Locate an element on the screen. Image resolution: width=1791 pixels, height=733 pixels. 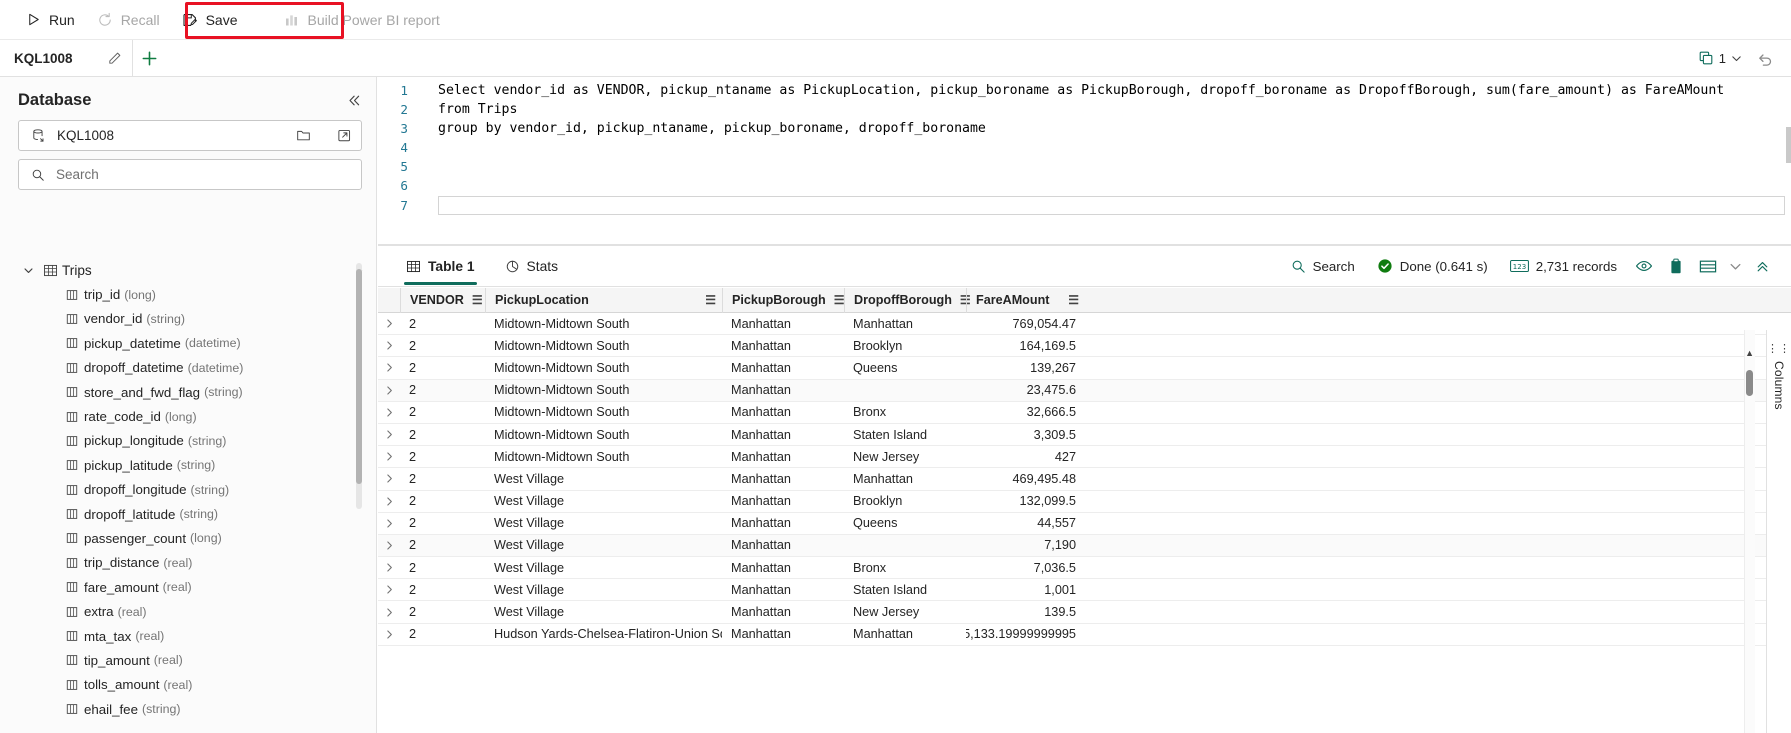
tree-column-fare_amount: fare_amount (real) is located at coordinates (188, 587).